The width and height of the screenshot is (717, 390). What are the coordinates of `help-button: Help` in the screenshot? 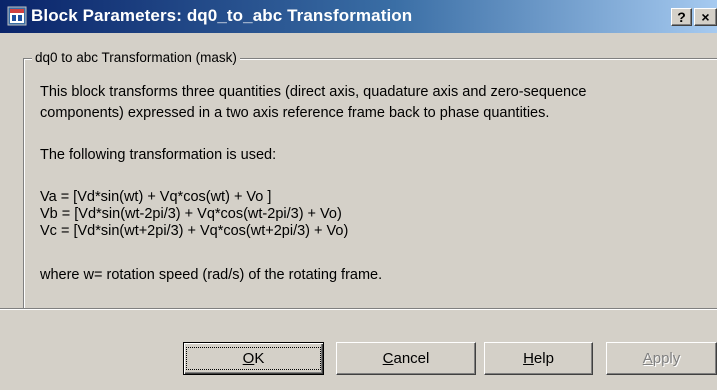 It's located at (538, 358).